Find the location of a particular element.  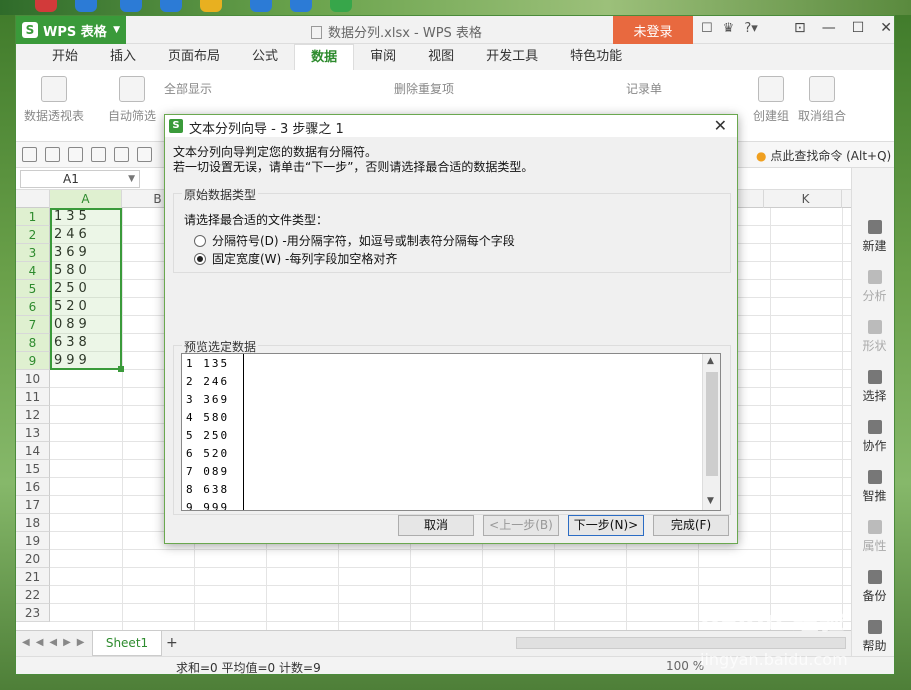

save-icon is located at coordinates (52, 154).